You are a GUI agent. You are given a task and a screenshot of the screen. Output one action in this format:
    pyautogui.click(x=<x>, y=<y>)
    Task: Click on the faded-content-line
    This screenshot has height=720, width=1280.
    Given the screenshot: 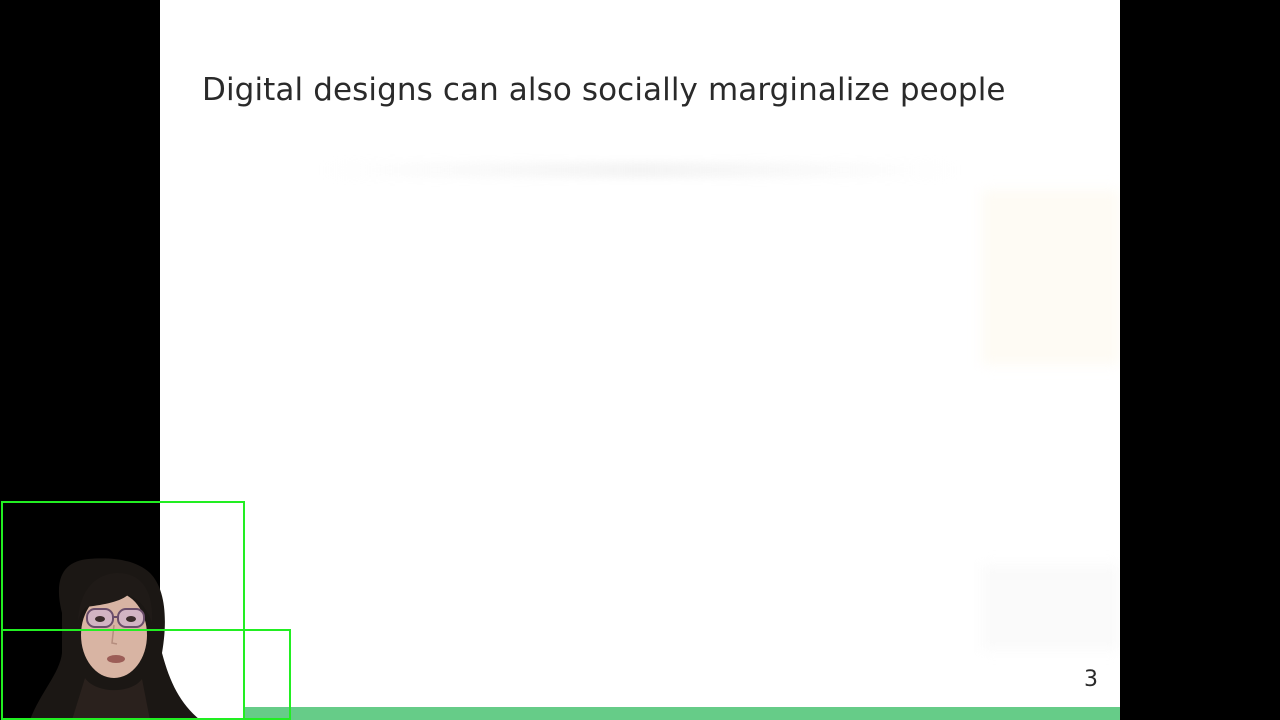 What is the action you would take?
    pyautogui.click(x=640, y=170)
    